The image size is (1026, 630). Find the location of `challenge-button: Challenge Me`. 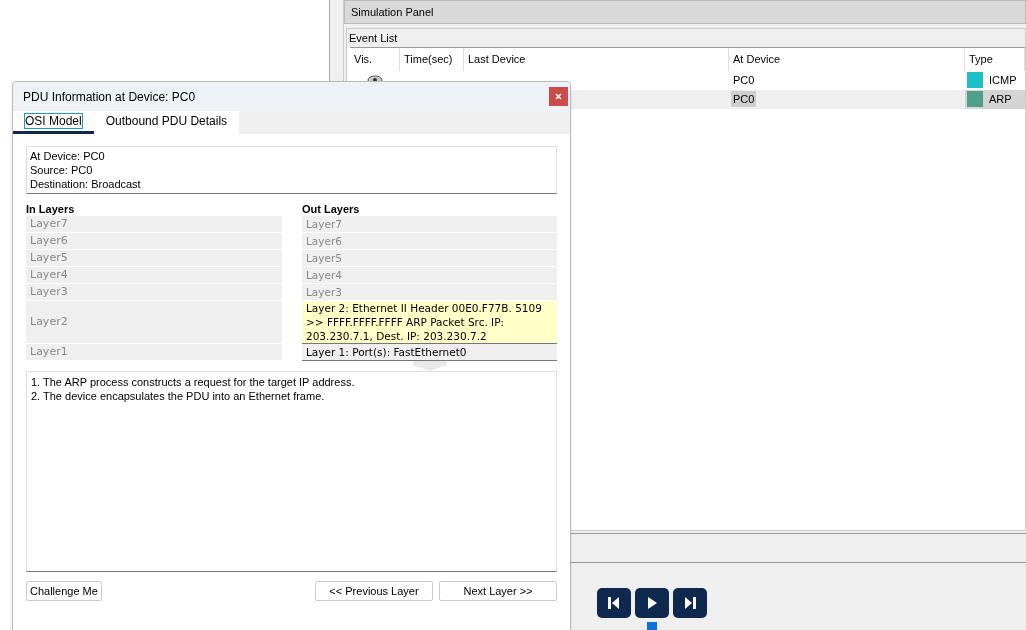

challenge-button: Challenge Me is located at coordinates (64, 591).